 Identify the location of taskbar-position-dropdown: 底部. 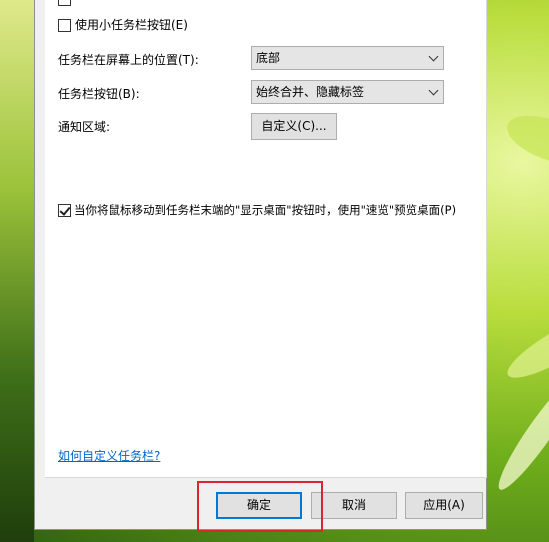
(347, 58).